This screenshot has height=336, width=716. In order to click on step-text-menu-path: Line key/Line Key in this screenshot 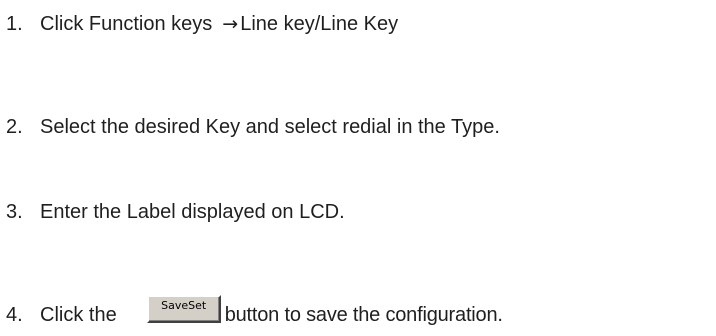, I will do `click(319, 24)`.